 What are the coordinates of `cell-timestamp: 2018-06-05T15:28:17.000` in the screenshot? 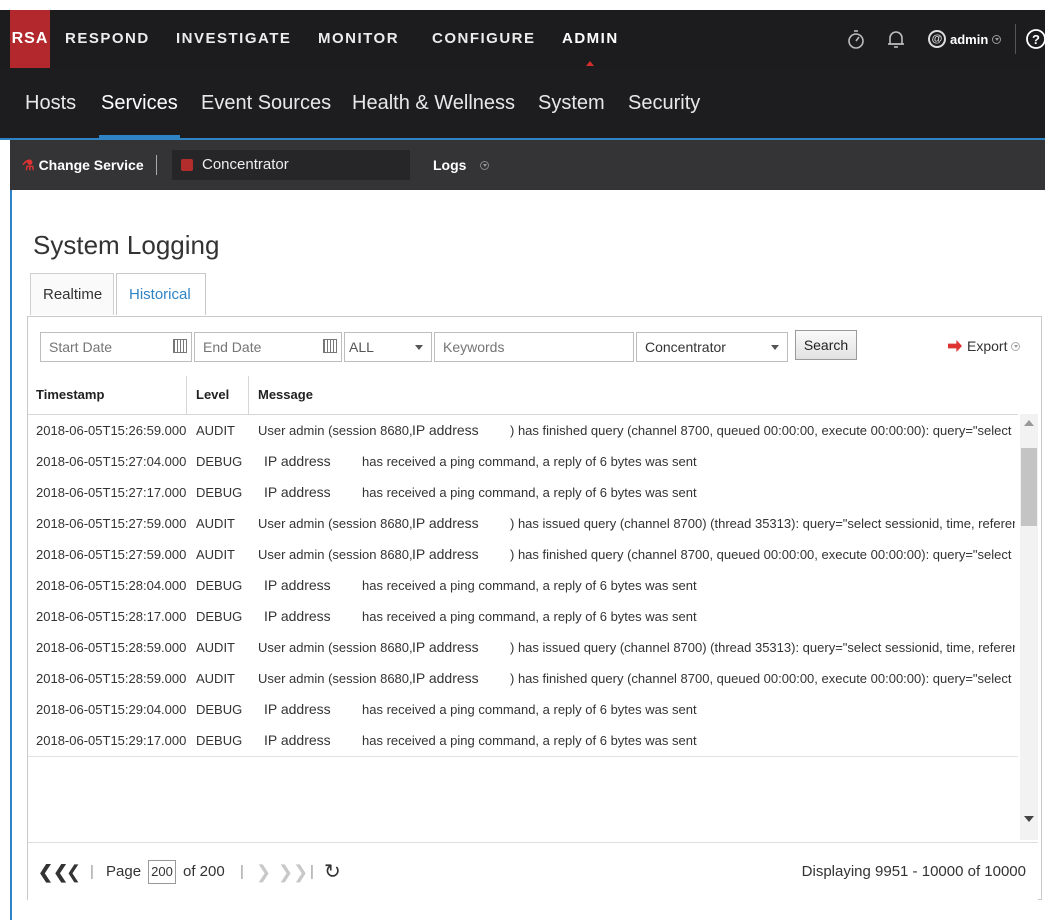 It's located at (111, 616).